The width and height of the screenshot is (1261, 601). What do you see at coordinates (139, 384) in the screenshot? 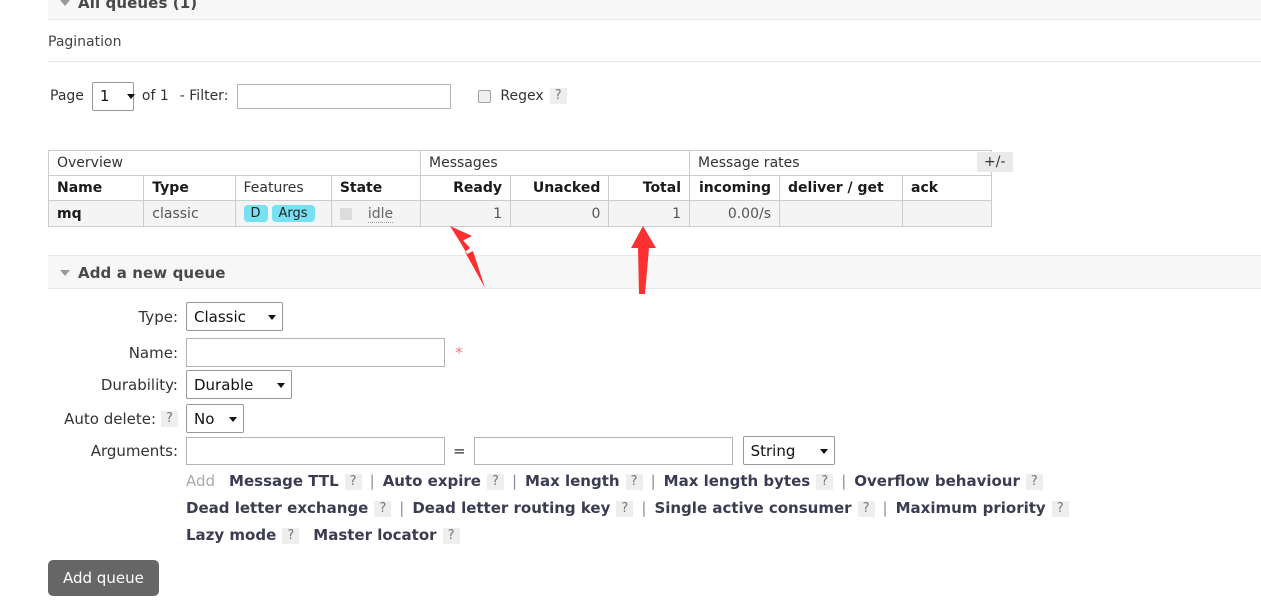
I see `label-durability: Durability:` at bounding box center [139, 384].